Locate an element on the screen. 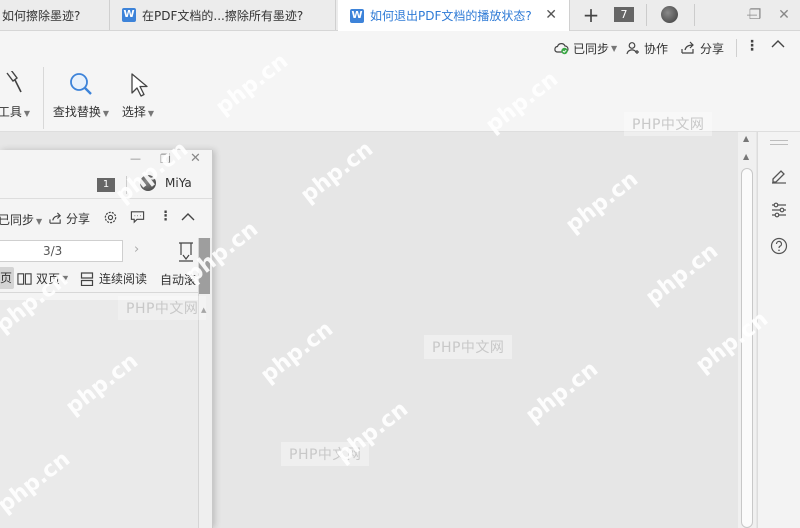  person-add-icon is located at coordinates (632, 48).